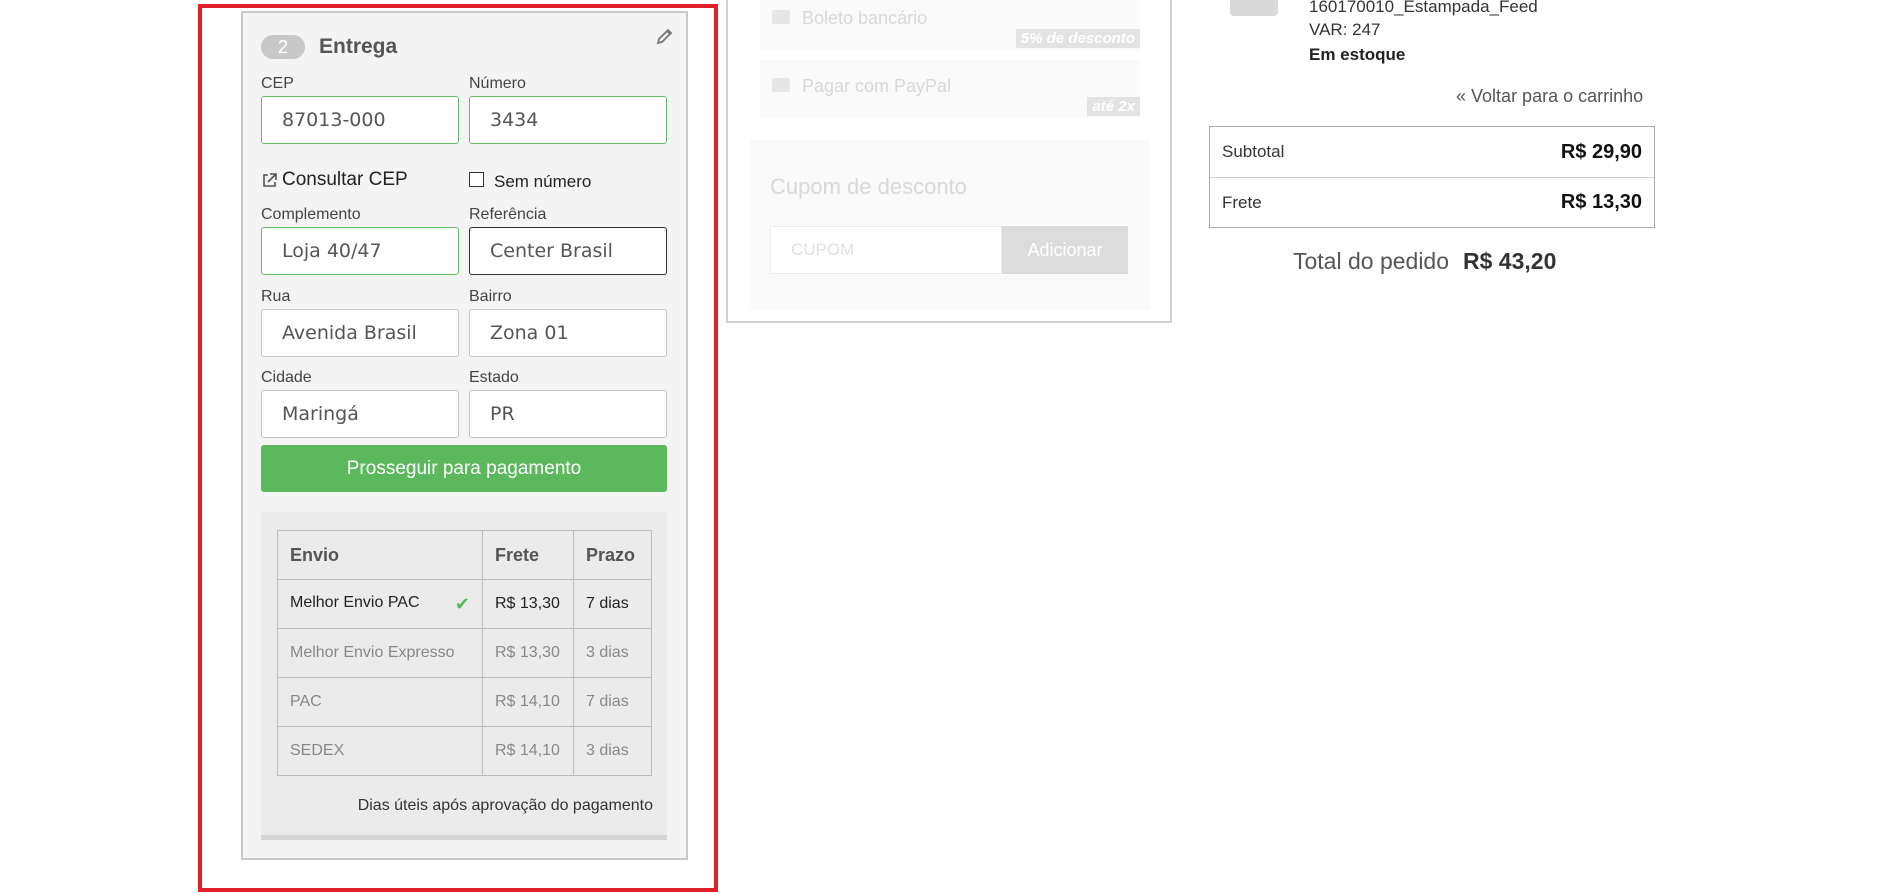 This screenshot has height=895, width=1883. Describe the element at coordinates (1357, 54) in the screenshot. I see `stock-status: Em estoque` at that location.